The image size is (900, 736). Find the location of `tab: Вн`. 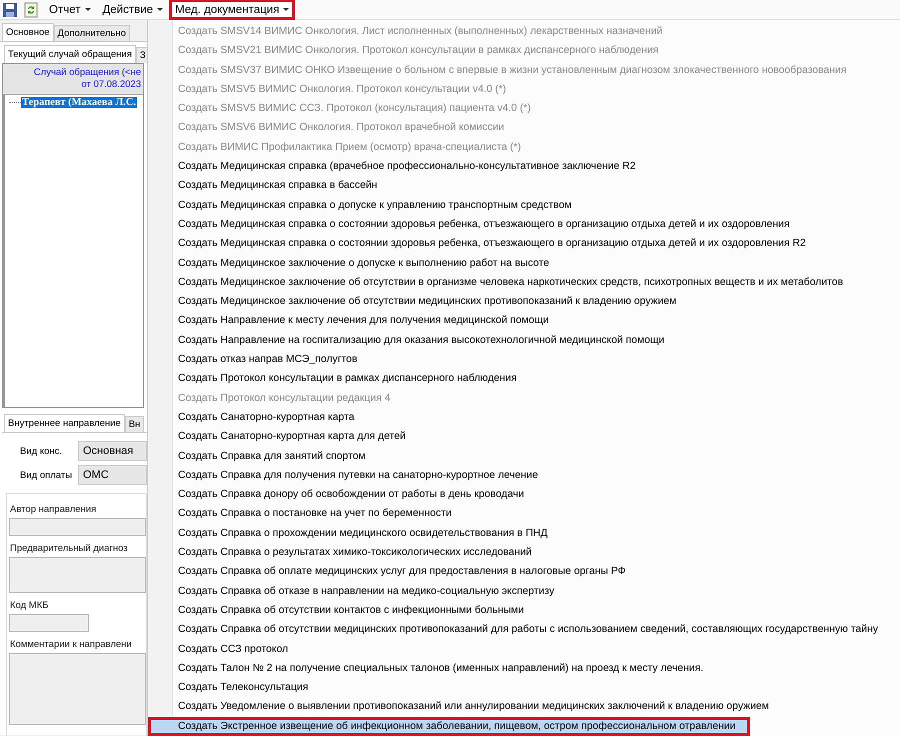

tab: Вн is located at coordinates (134, 424).